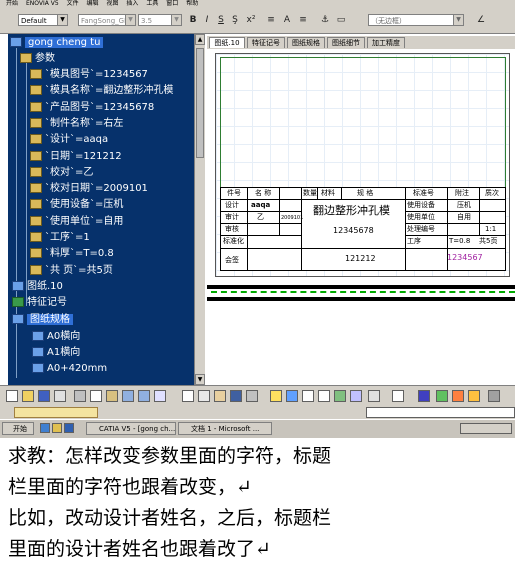 The width and height of the screenshot is (515, 582). I want to click on command-input, so click(440, 412).